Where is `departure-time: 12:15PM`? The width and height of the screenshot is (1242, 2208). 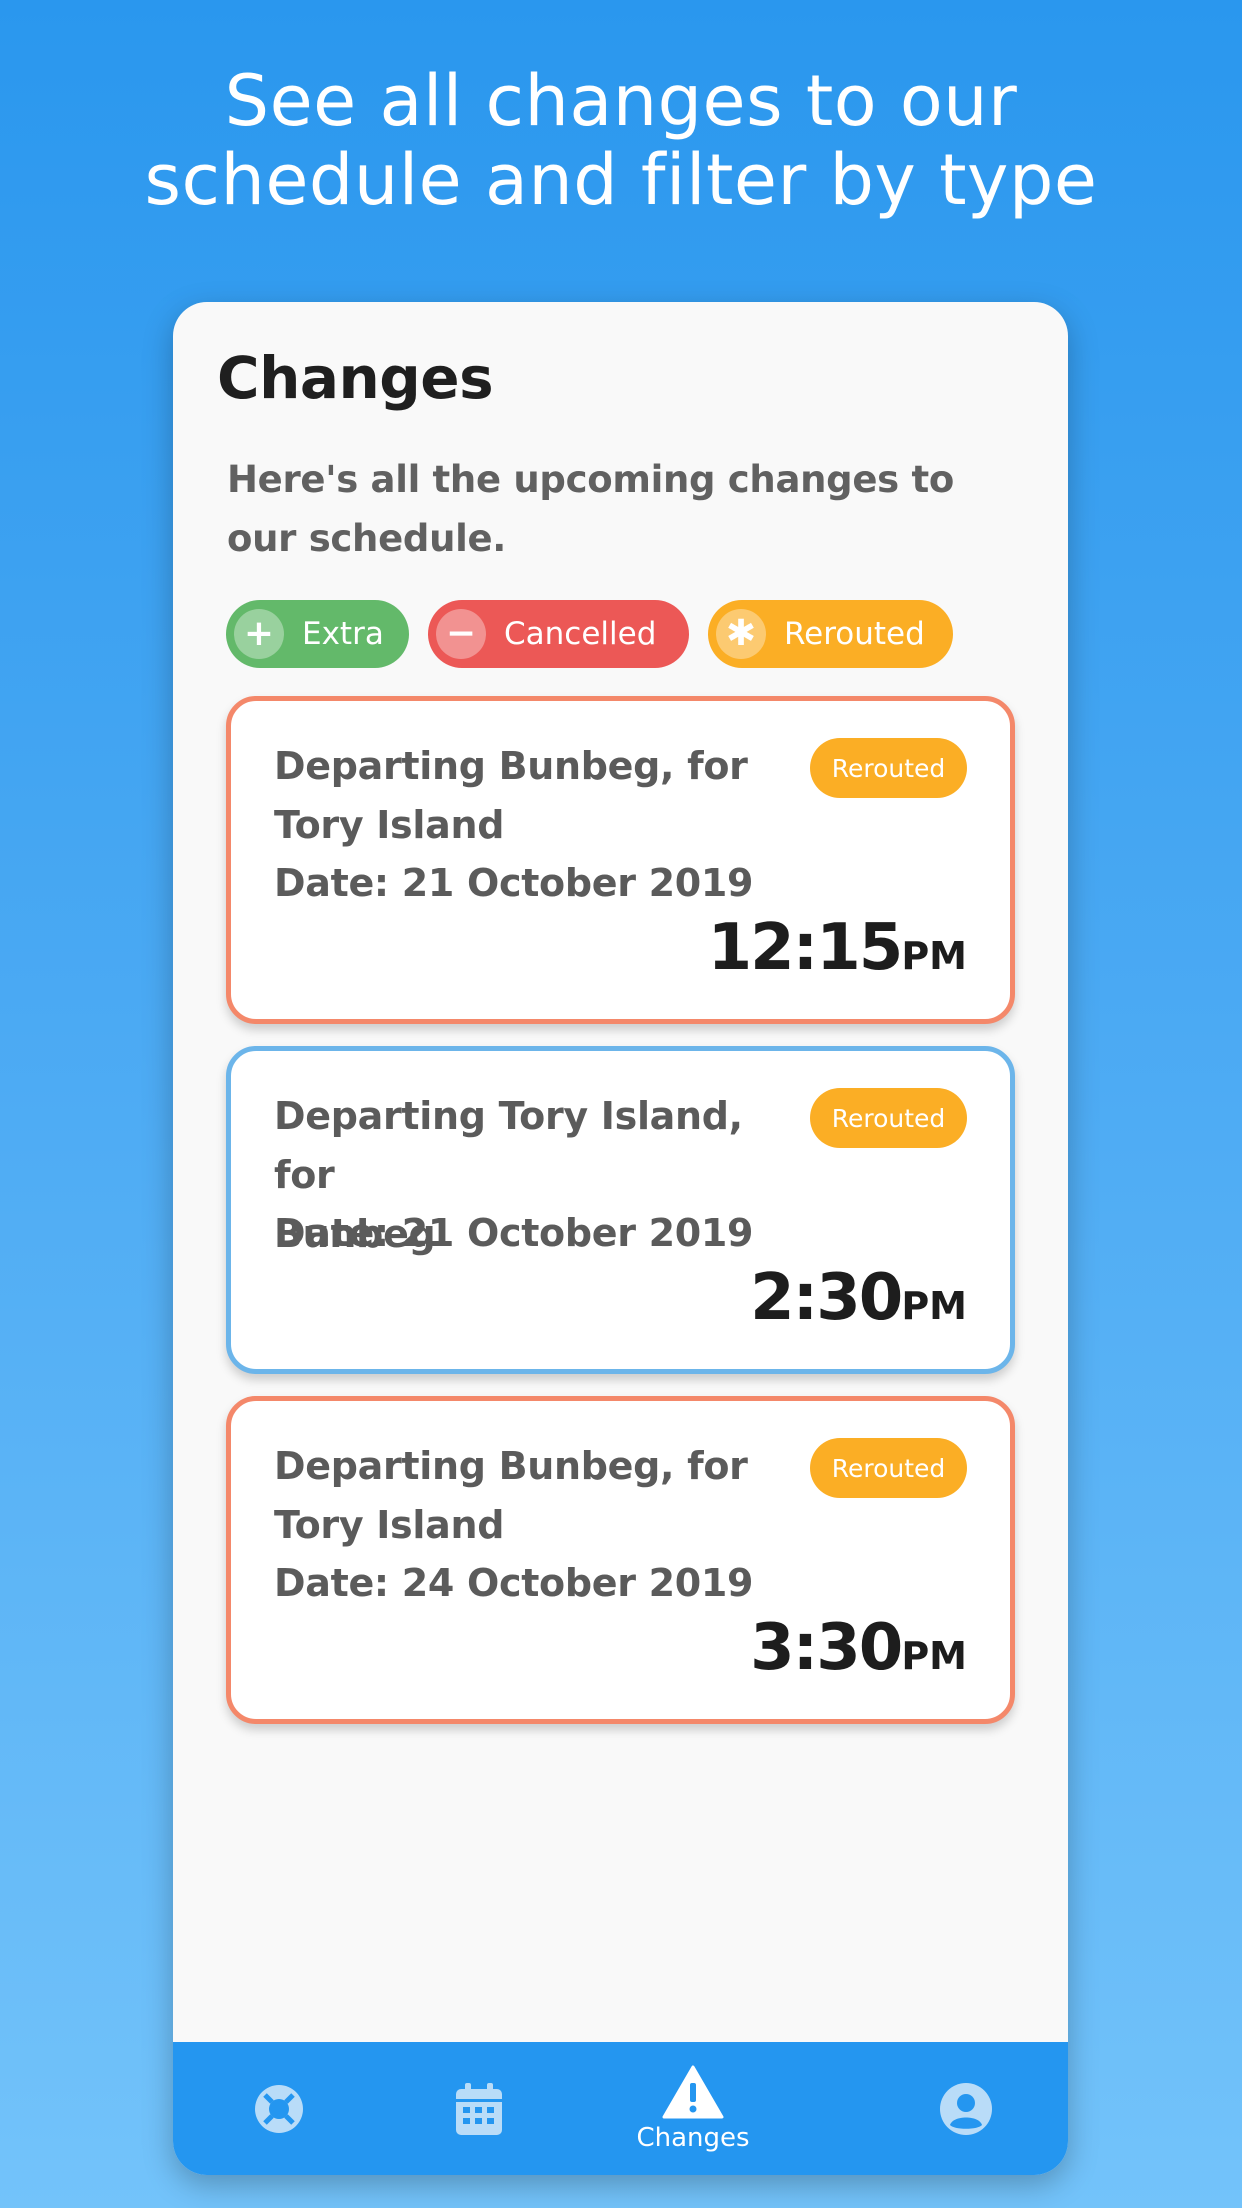
departure-time: 12:15PM is located at coordinates (837, 948).